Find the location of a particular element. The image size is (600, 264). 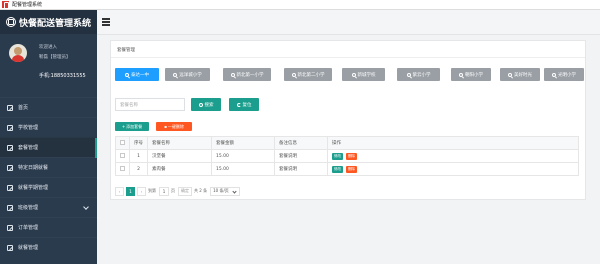

table-row: 1 汉堡餐 15.00 套餐说明 修改 删除 is located at coordinates (347, 156).